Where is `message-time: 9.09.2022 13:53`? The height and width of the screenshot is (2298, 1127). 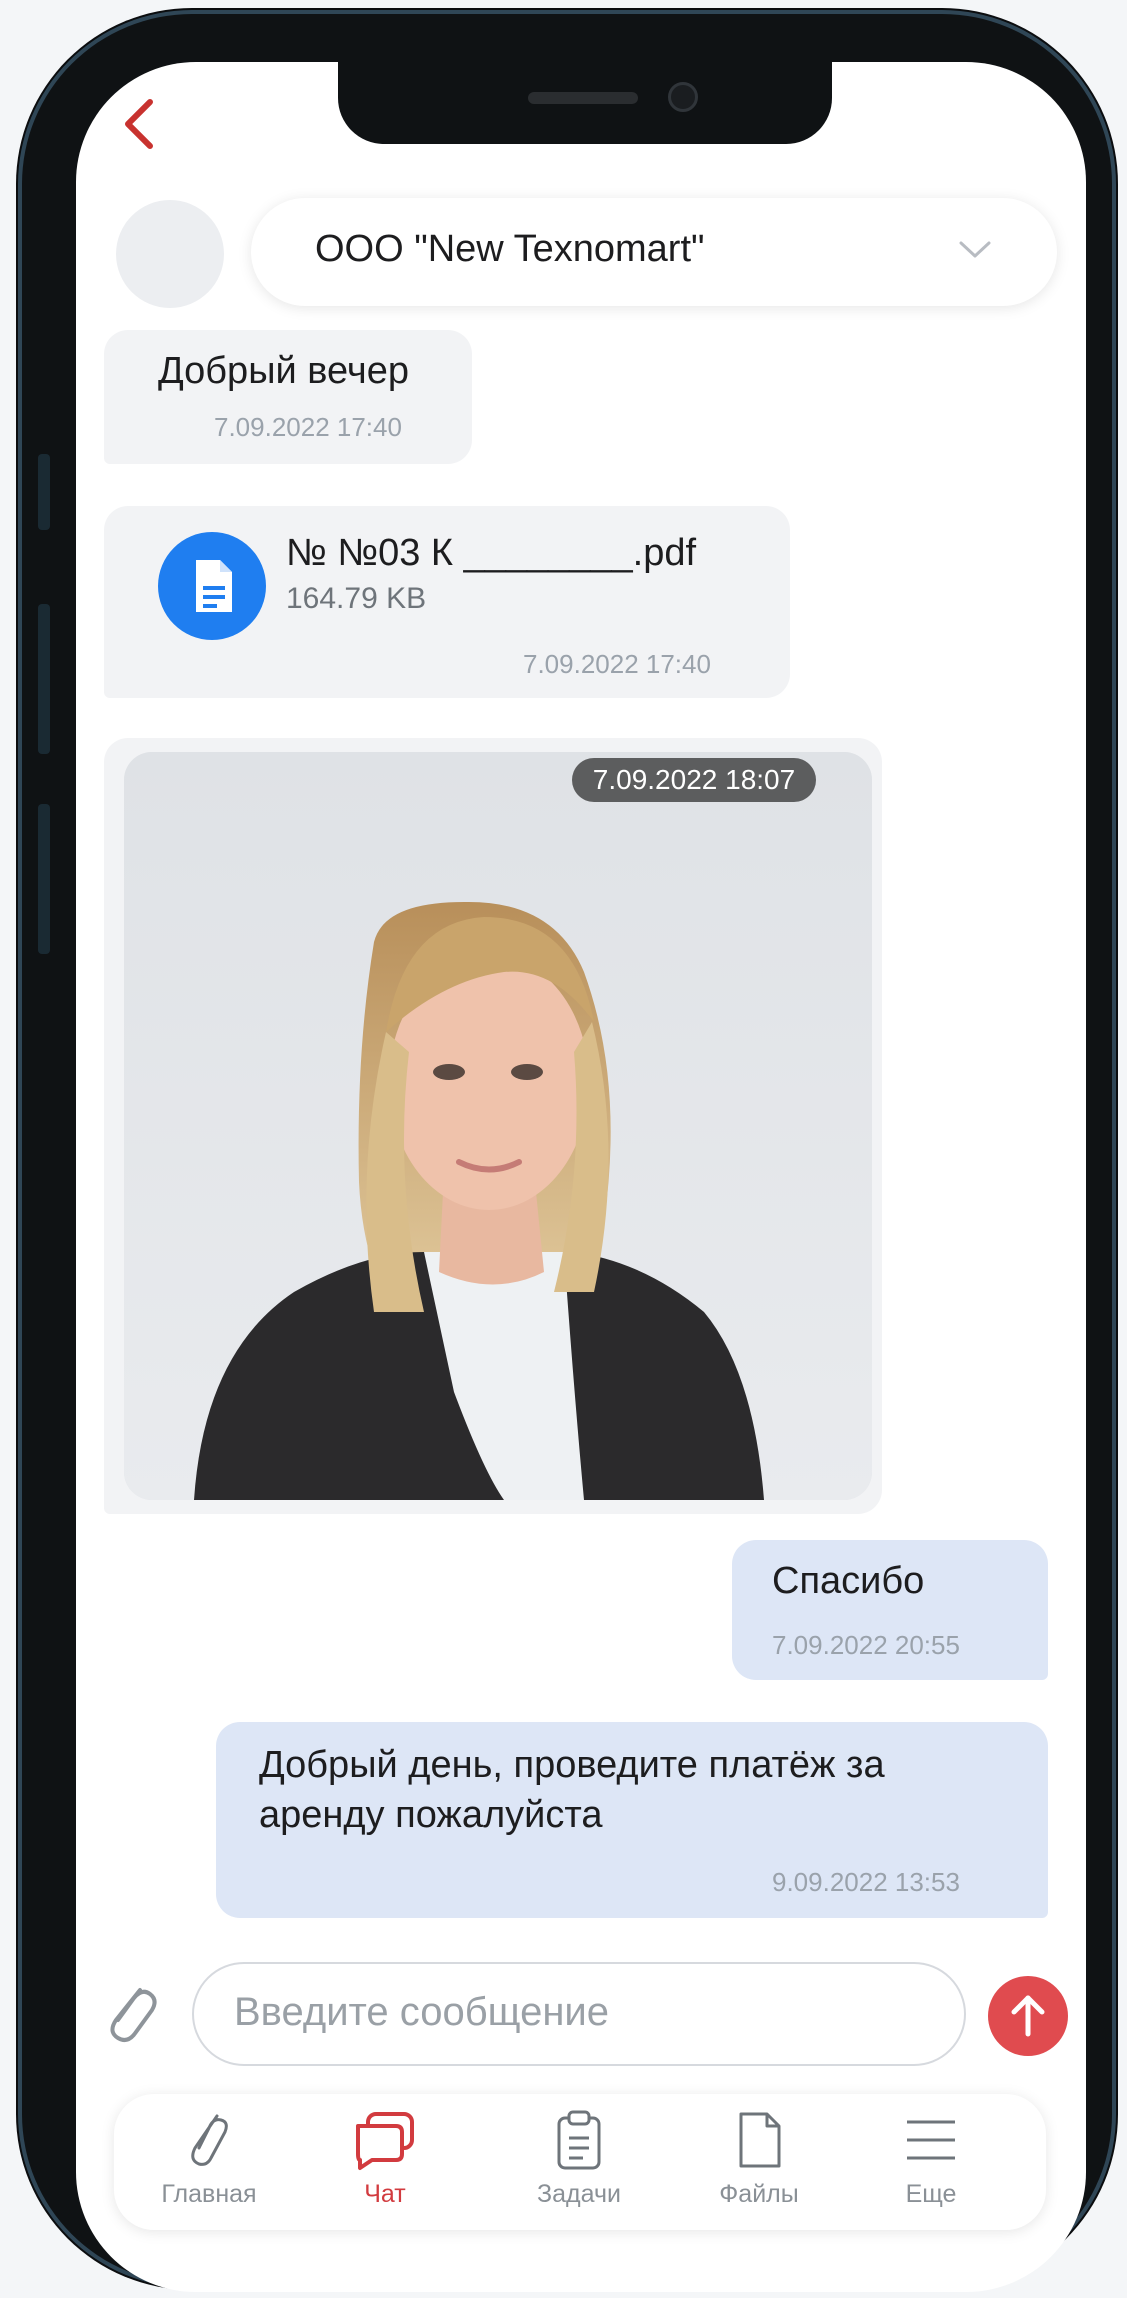 message-time: 9.09.2022 13:53 is located at coordinates (866, 1882).